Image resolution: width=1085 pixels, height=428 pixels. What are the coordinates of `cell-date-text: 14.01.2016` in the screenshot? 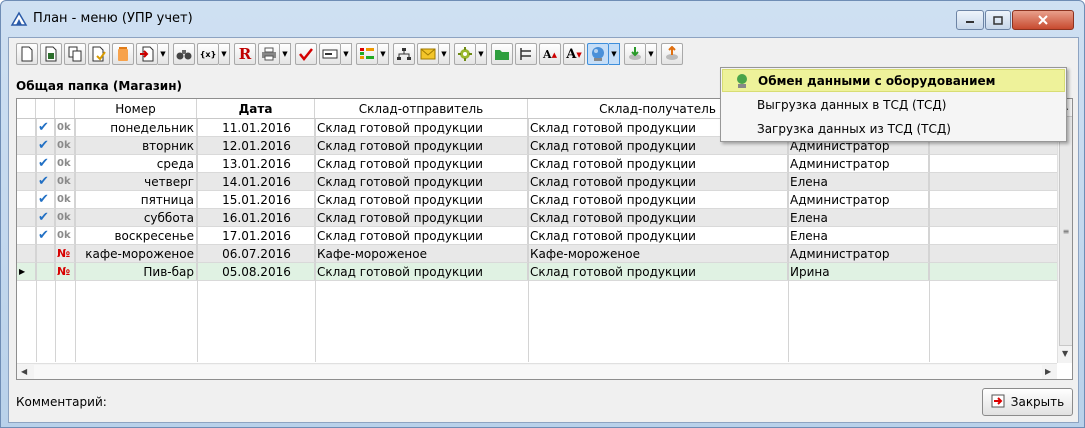 It's located at (256, 181).